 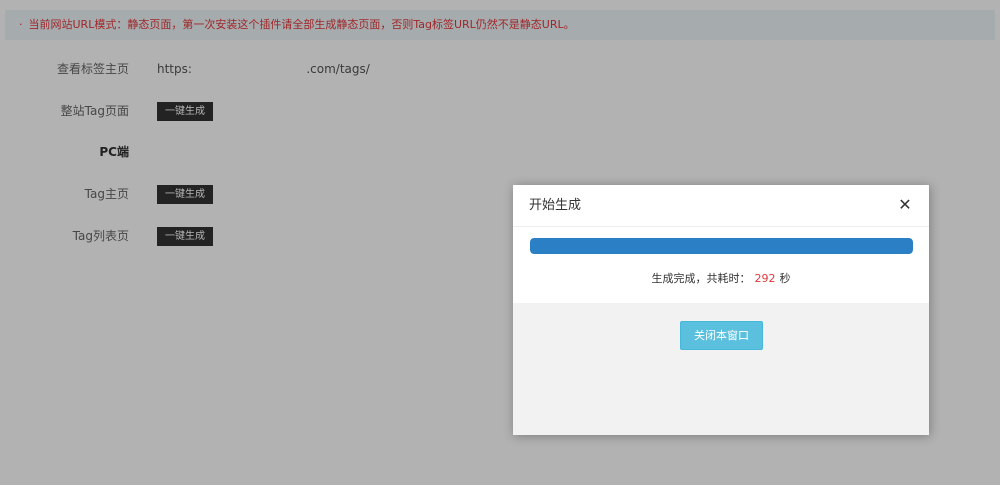 I want to click on status-message: 生成完成，共耗时： 292 秒, so click(x=721, y=279).